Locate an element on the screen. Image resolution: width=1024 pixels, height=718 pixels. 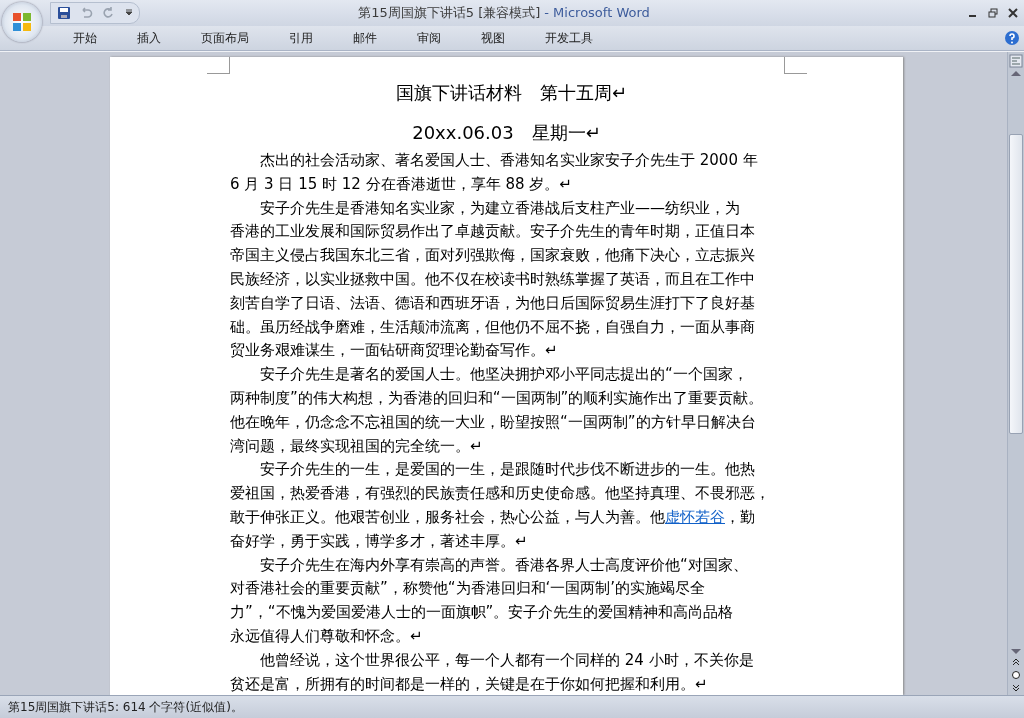
ribbon-tab: 插入 is located at coordinates (149, 38).